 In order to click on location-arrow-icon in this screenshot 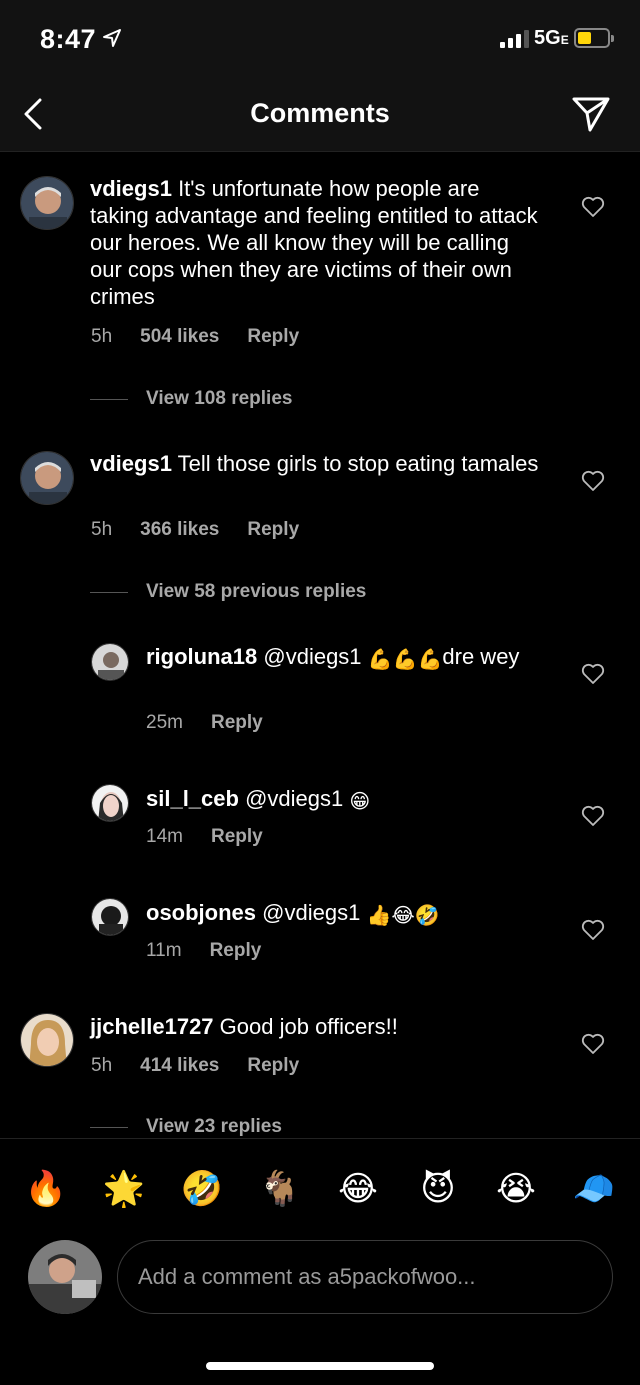, I will do `click(112, 38)`.